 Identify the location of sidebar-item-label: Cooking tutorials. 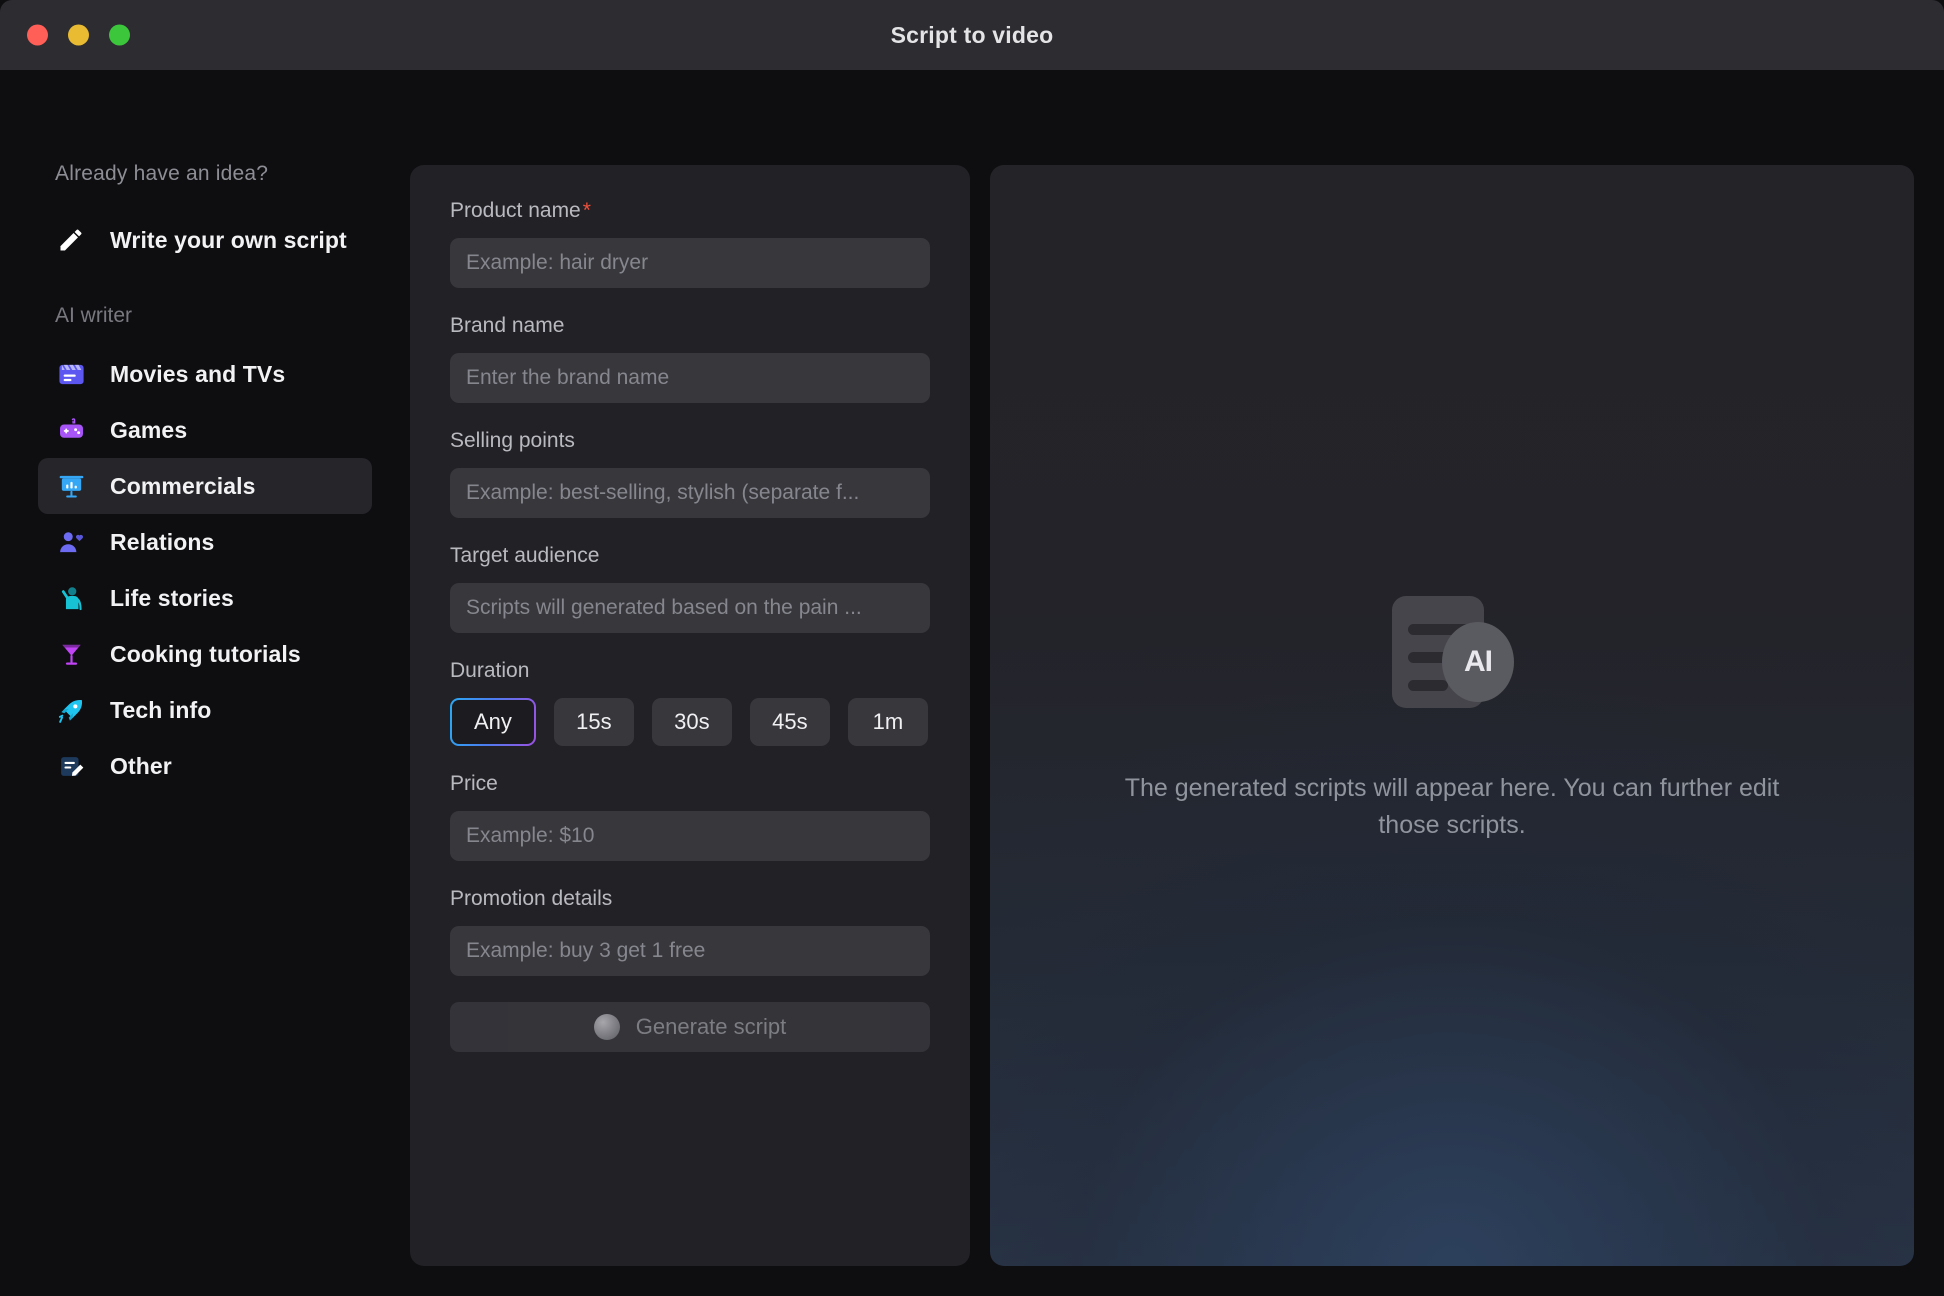
(205, 653).